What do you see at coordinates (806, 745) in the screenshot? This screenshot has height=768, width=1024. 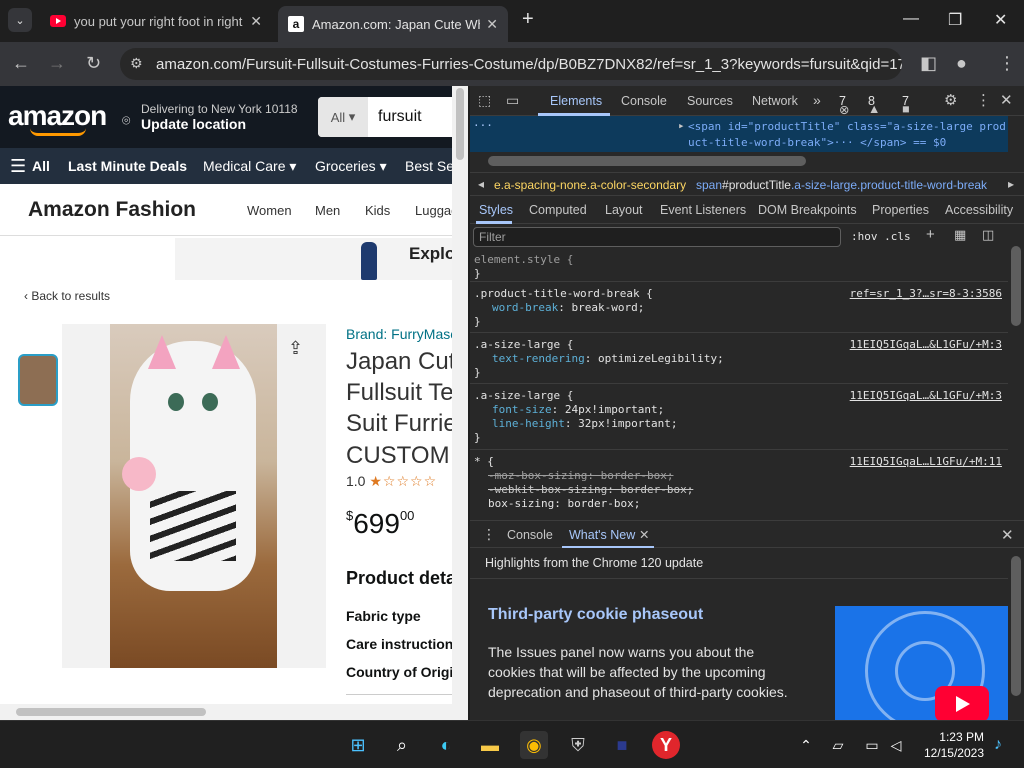 I see `tray-chevron-icon: ⌃` at bounding box center [806, 745].